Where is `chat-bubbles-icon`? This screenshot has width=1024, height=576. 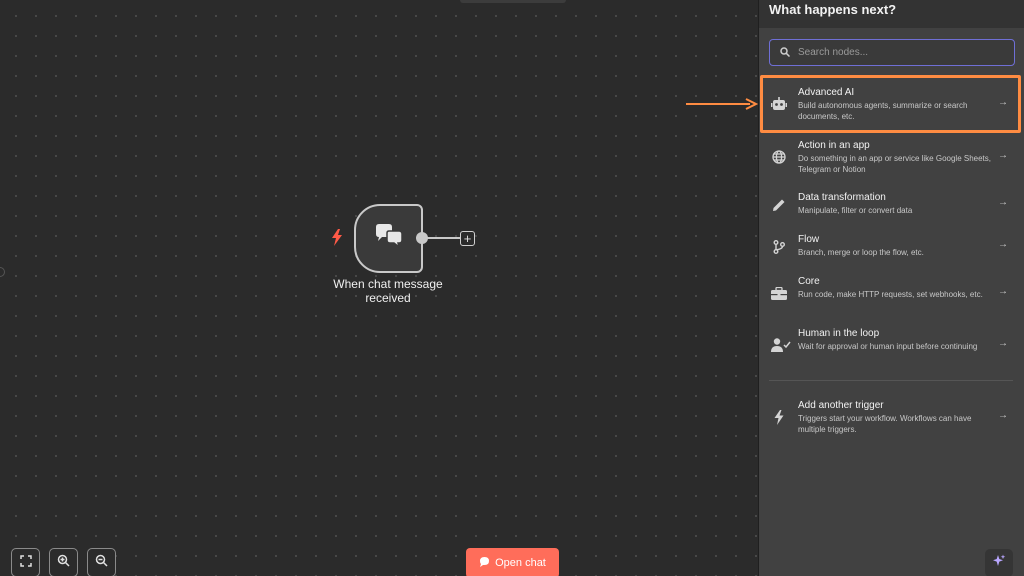
chat-bubbles-icon is located at coordinates (389, 238).